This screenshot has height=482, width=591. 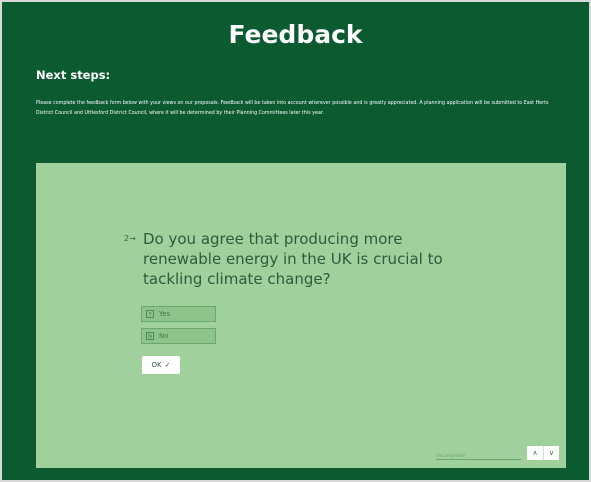 I want to click on choice-yes: Y Yes, so click(x=178, y=314).